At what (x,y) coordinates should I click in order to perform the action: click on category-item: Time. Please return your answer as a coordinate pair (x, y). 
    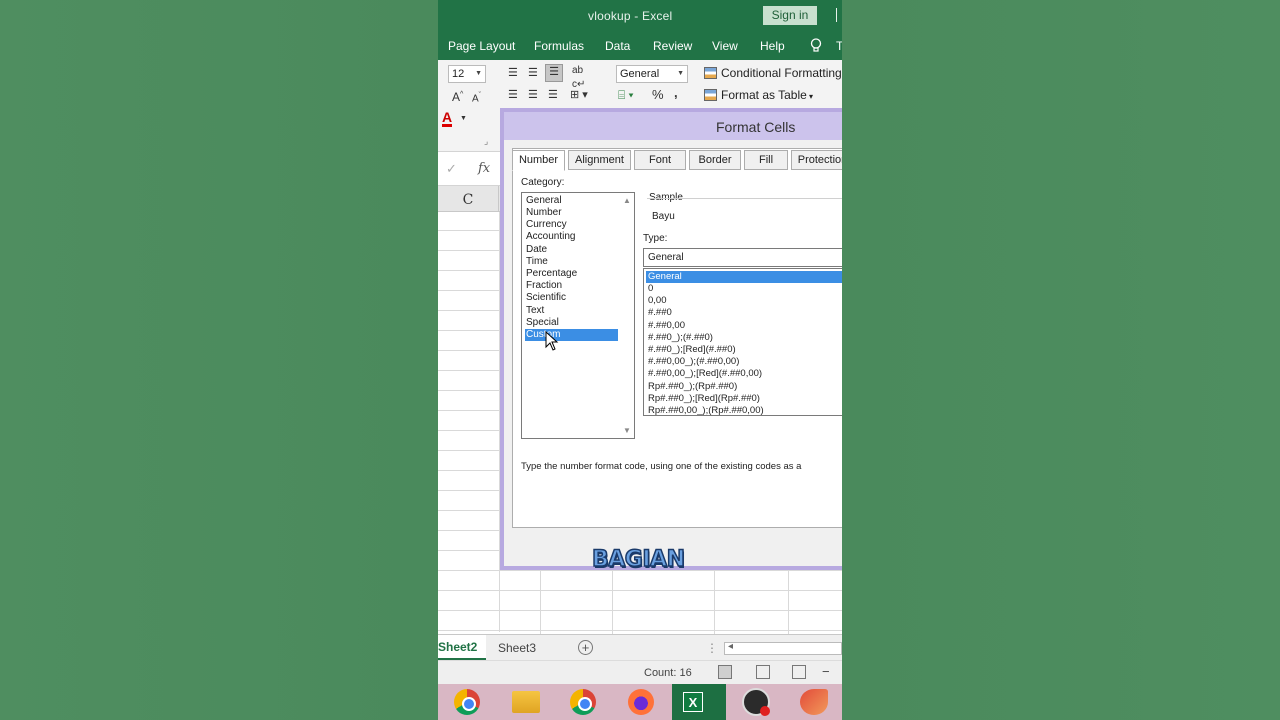
    Looking at the image, I should click on (571, 262).